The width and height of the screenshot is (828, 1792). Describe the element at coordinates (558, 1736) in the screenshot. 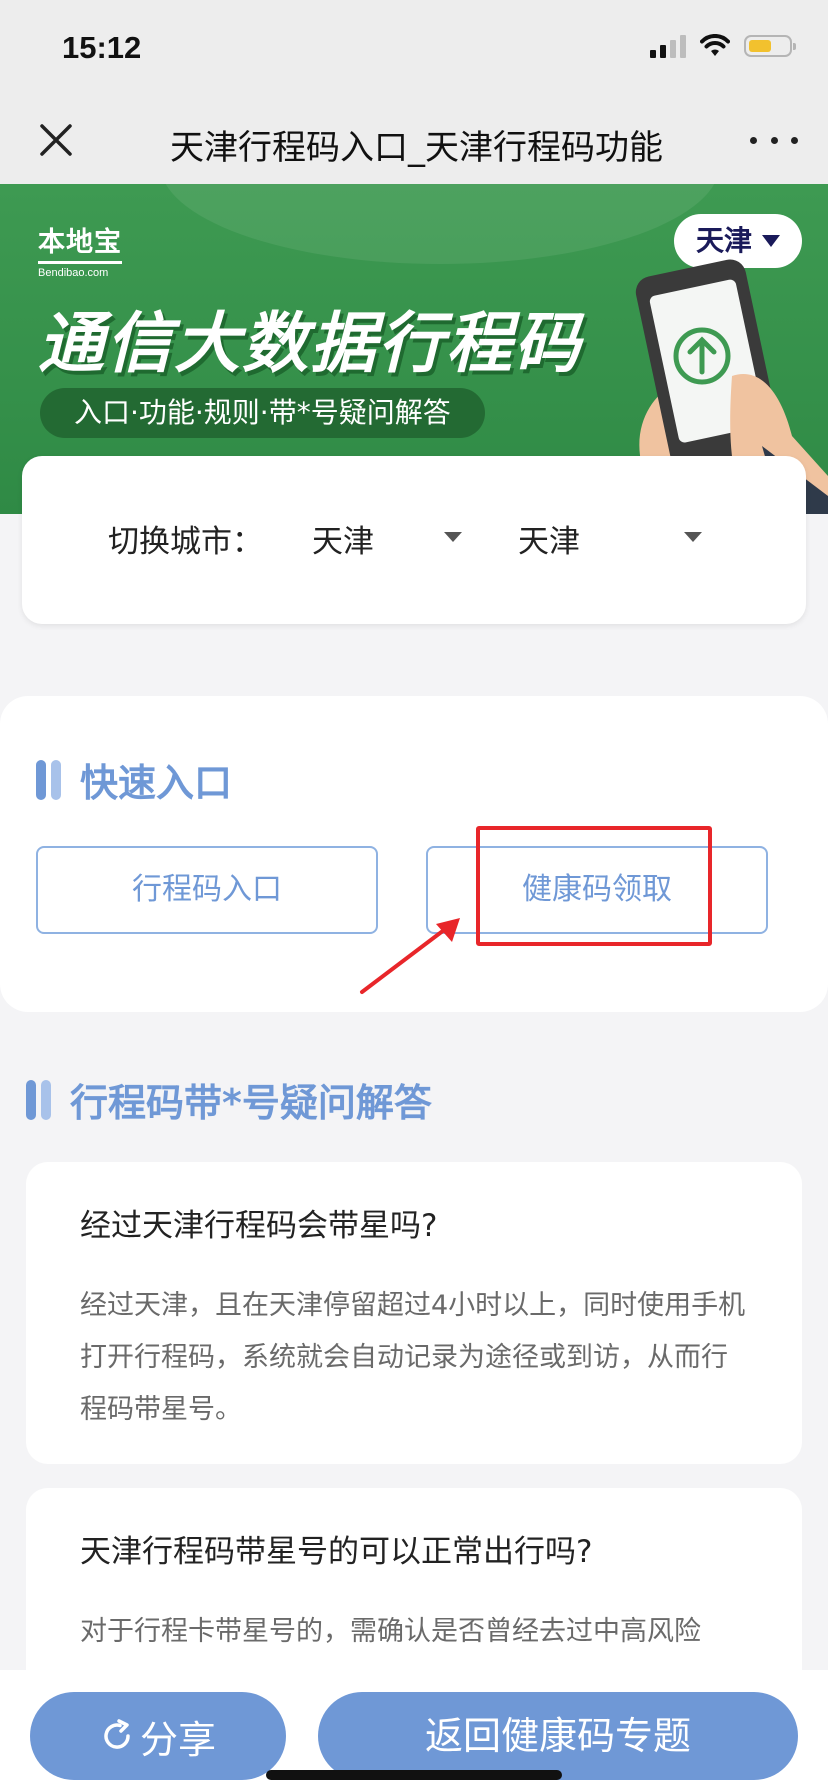

I see `back-to-health-code-button: 返回健康码专题` at that location.